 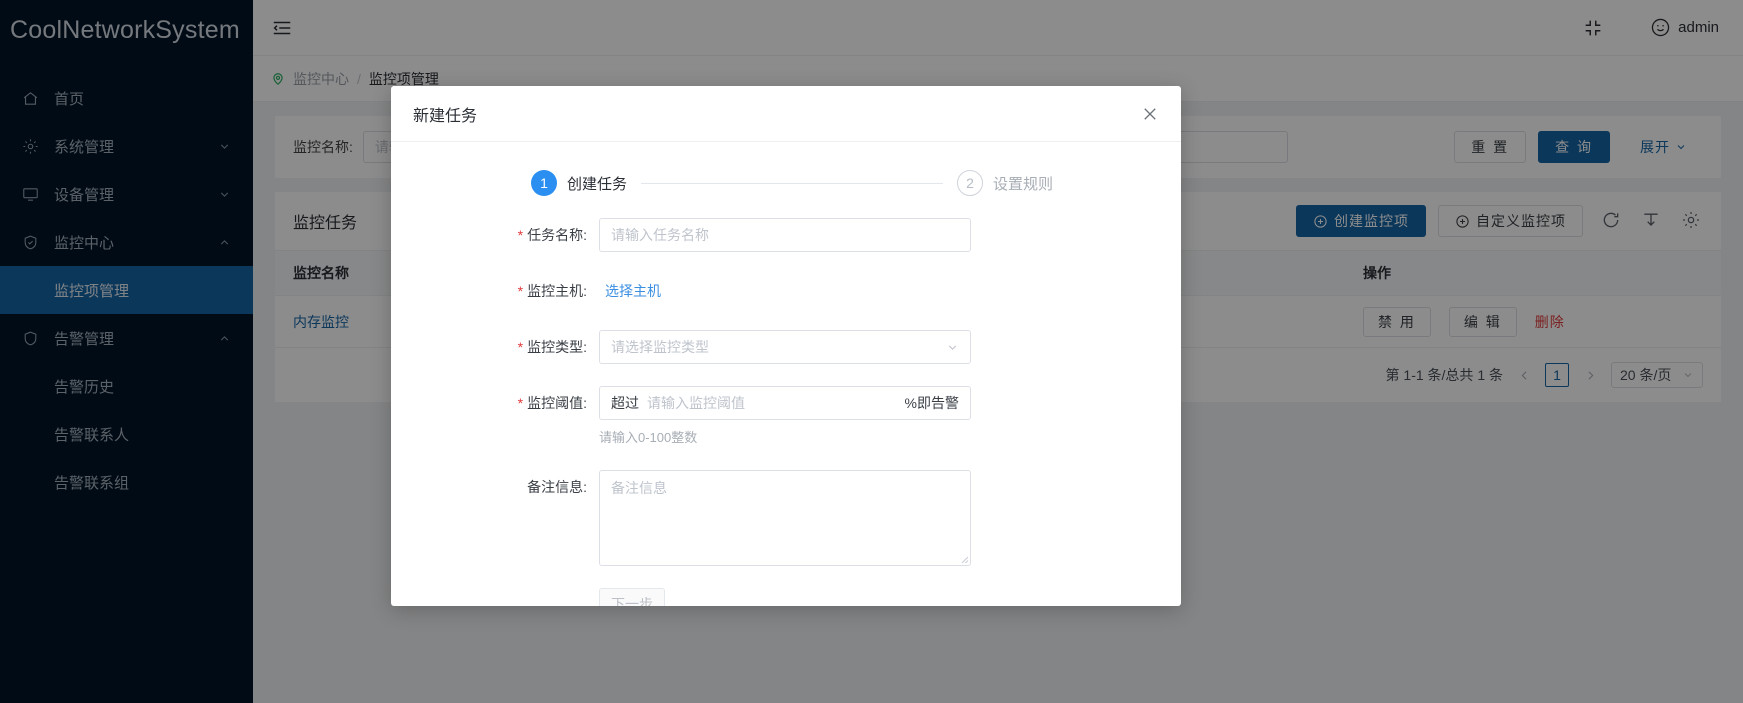 I want to click on footer-control: 下一步, so click(x=785, y=597).